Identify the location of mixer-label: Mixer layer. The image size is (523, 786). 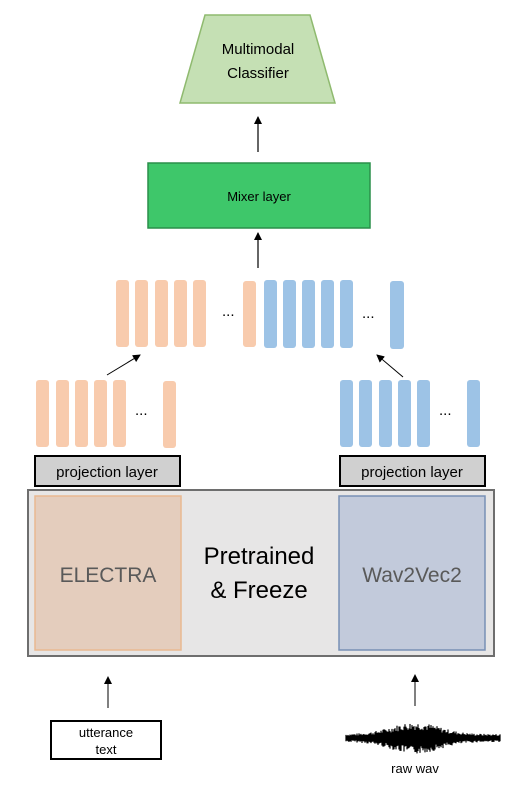
(259, 196).